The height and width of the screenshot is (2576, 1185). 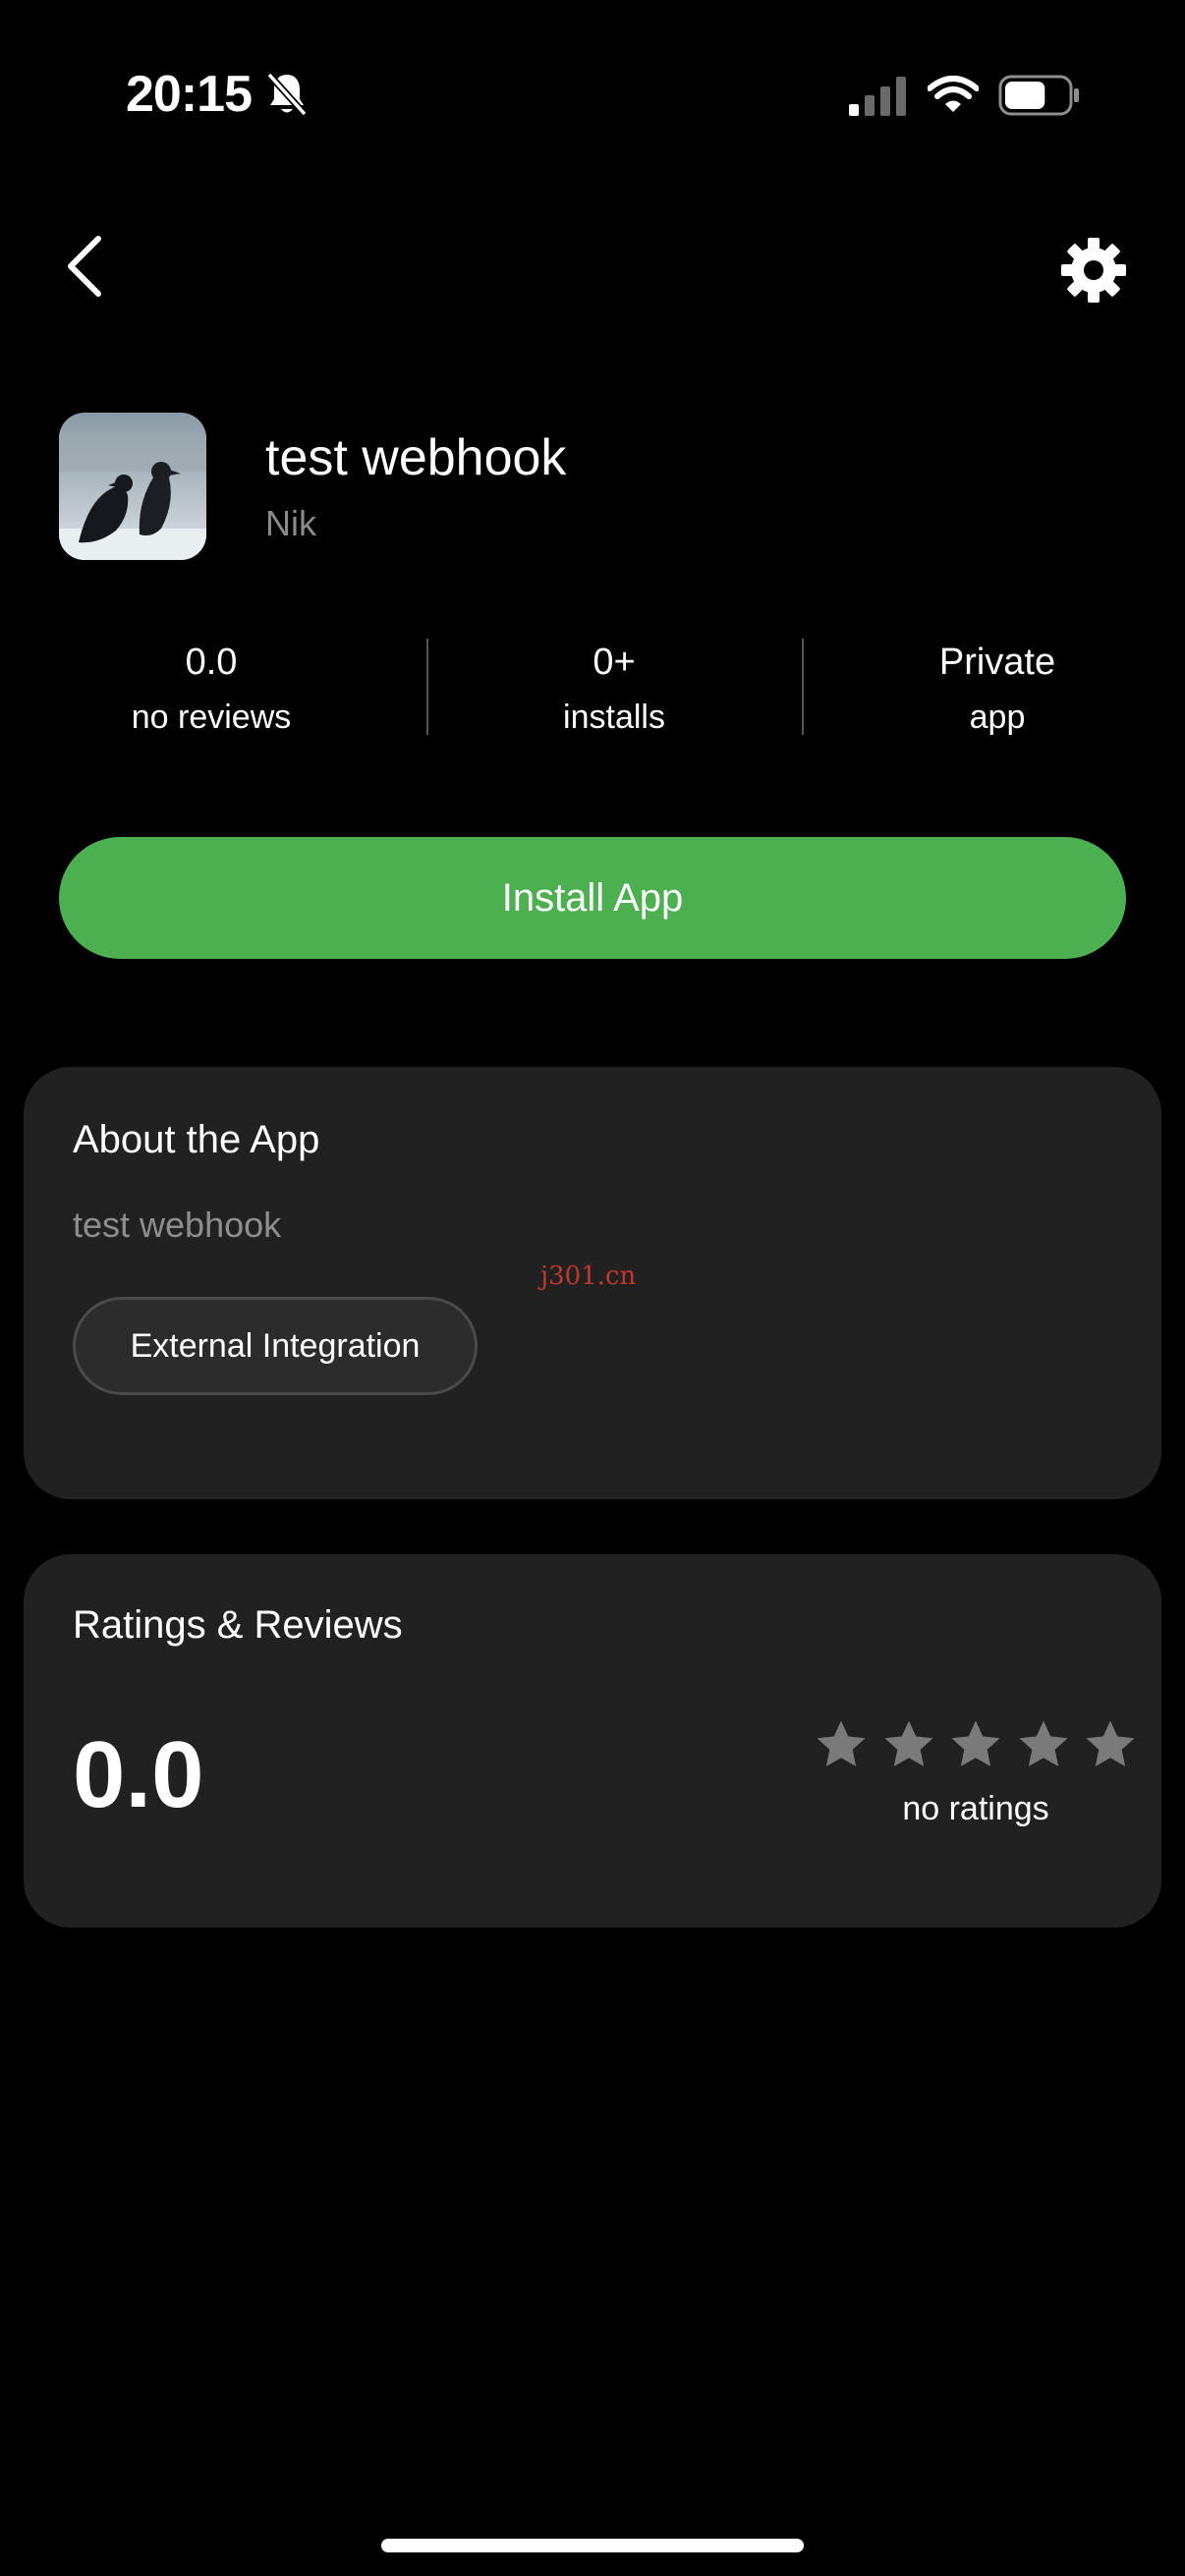 I want to click on stat-value: 0.0, so click(x=212, y=662).